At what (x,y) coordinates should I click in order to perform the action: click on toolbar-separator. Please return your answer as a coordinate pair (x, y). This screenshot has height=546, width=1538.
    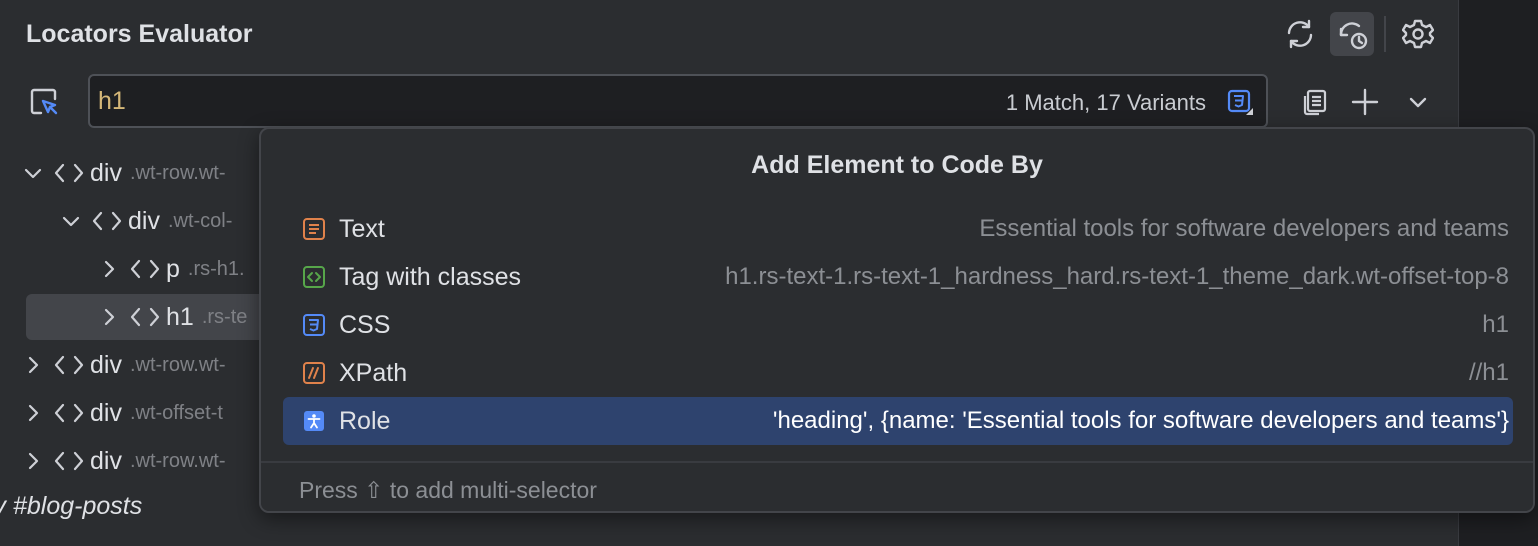
    Looking at the image, I should click on (1385, 34).